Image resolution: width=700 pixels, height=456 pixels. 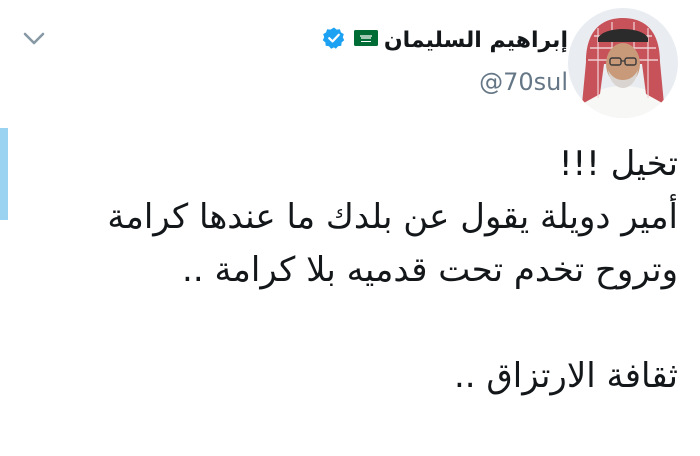 What do you see at coordinates (392, 217) in the screenshot?
I see `tweet-text-line: أمير دويلة يقول عن بلدك ما عندها كرامة` at bounding box center [392, 217].